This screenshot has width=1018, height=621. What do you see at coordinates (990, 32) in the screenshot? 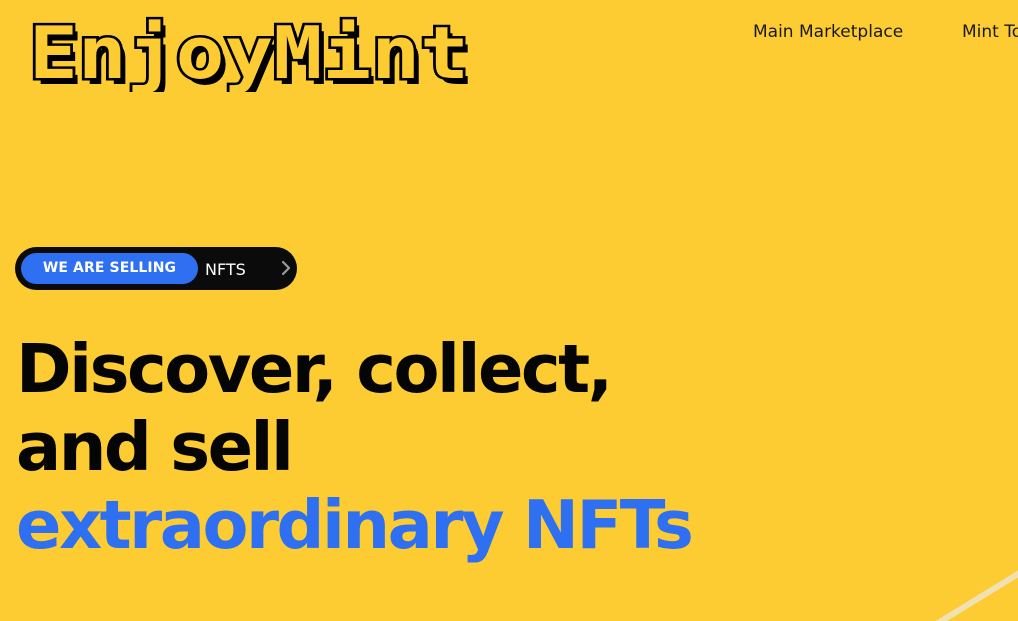
I see `nav-mint-tokens: Mint To` at bounding box center [990, 32].